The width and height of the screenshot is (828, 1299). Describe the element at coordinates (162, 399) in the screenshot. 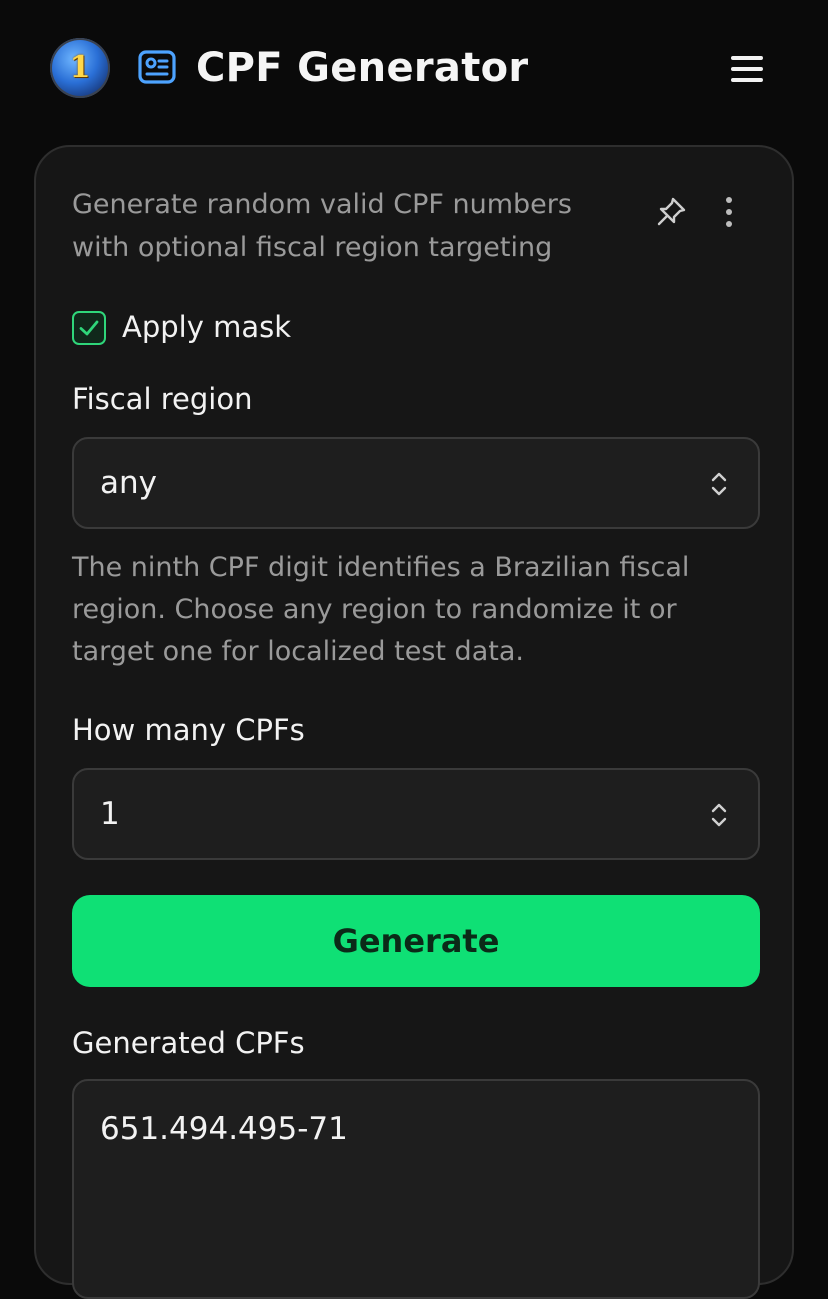

I see `fiscal-region-label: Fiscal region` at that location.